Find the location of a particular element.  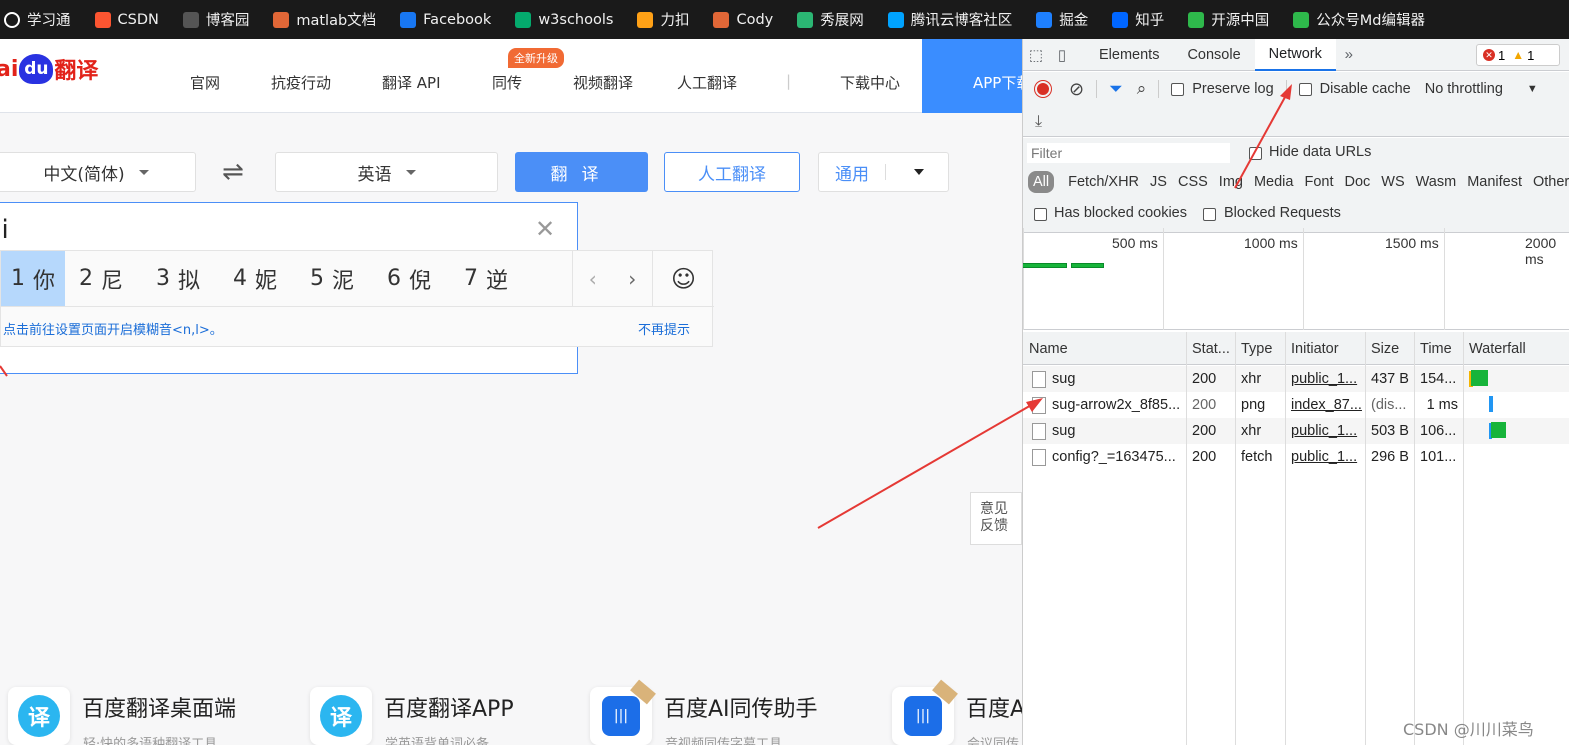

search-icon: ⌕ is located at coordinates (1142, 89).